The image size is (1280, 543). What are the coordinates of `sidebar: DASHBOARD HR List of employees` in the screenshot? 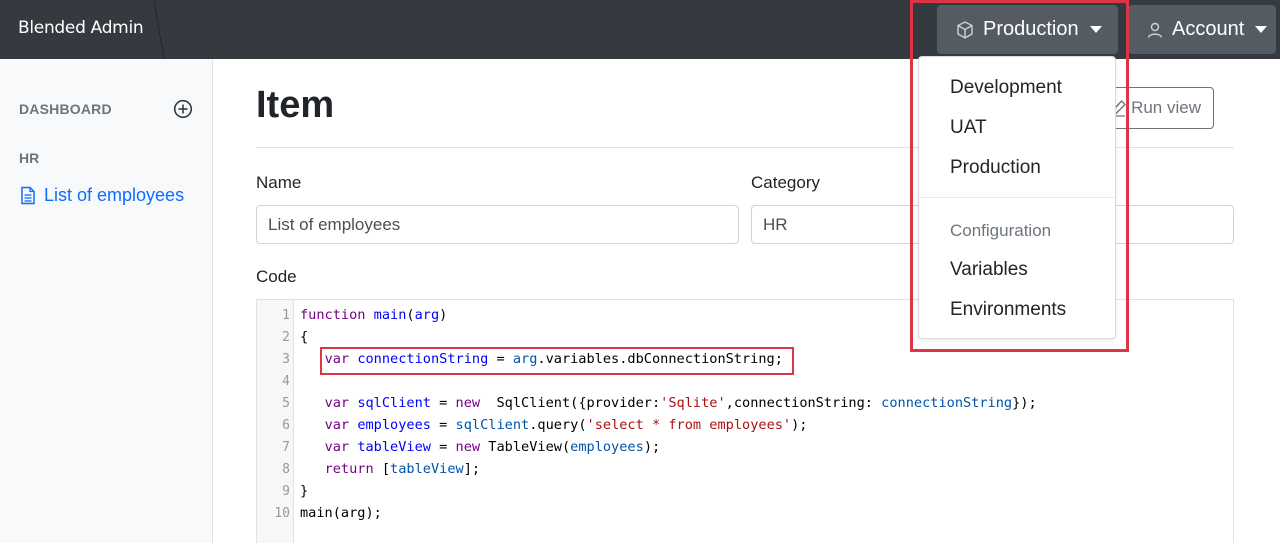 It's located at (106, 301).